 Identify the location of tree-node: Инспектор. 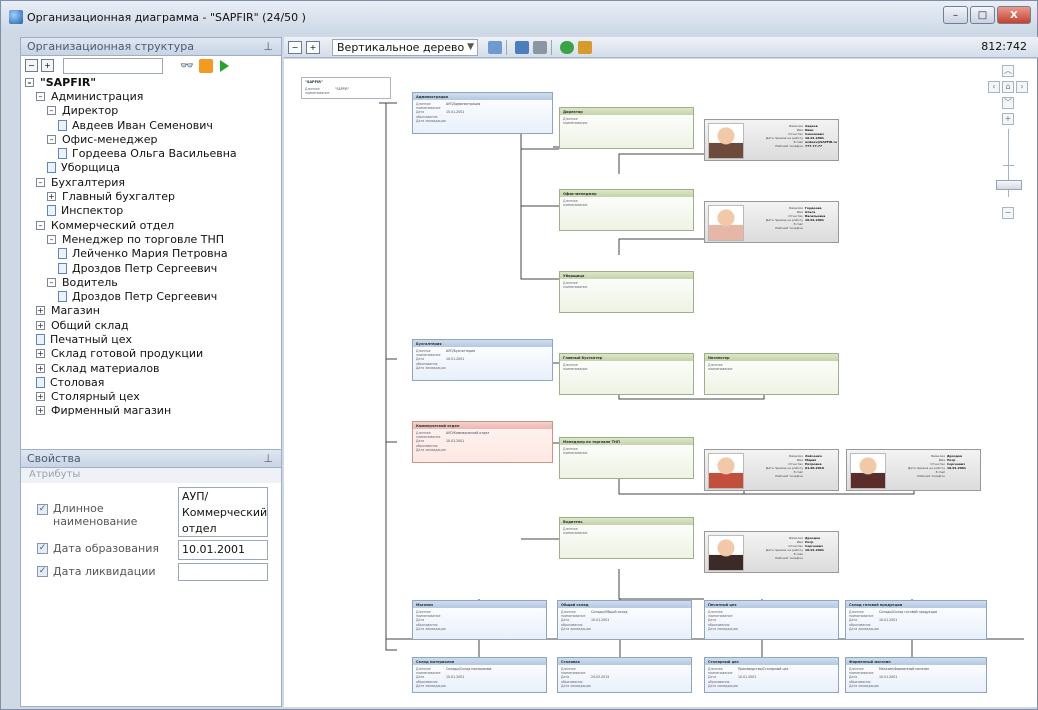
(153, 211).